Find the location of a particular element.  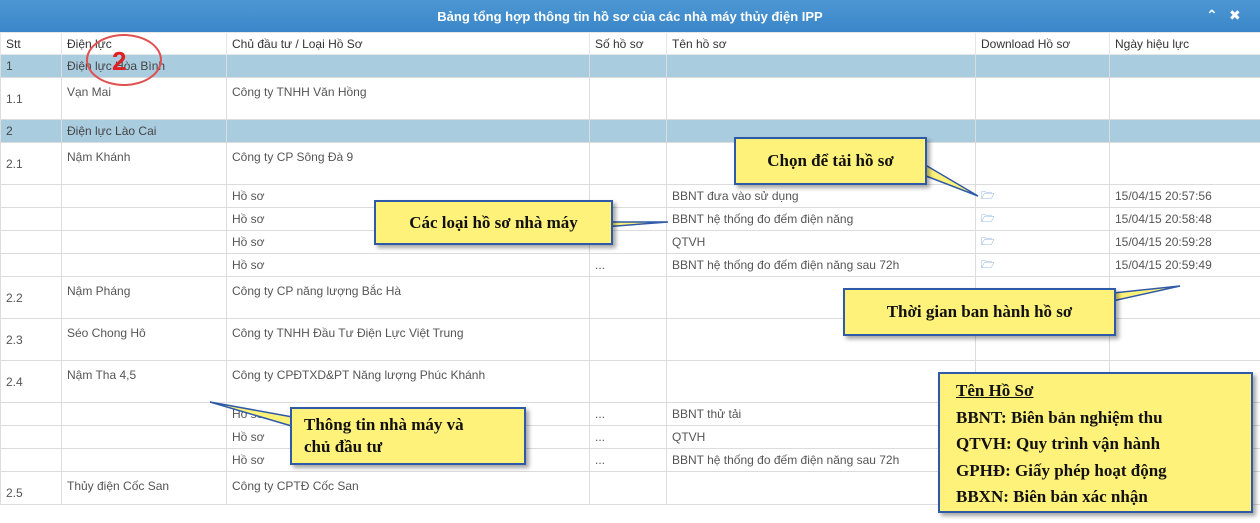

step-number: 2 is located at coordinates (119, 61).